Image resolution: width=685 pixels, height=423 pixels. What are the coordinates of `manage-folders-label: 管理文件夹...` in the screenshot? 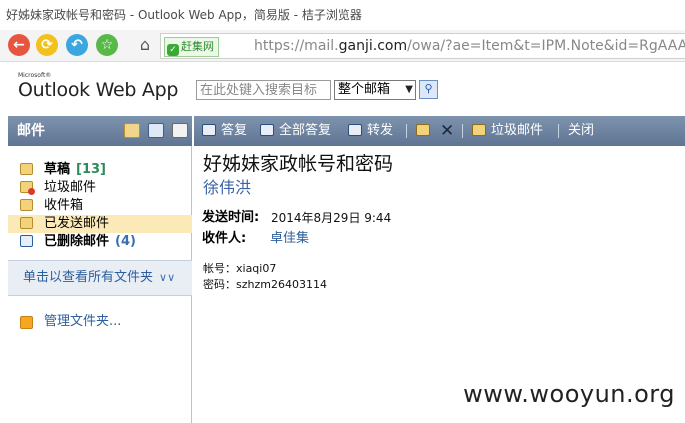 It's located at (83, 321).